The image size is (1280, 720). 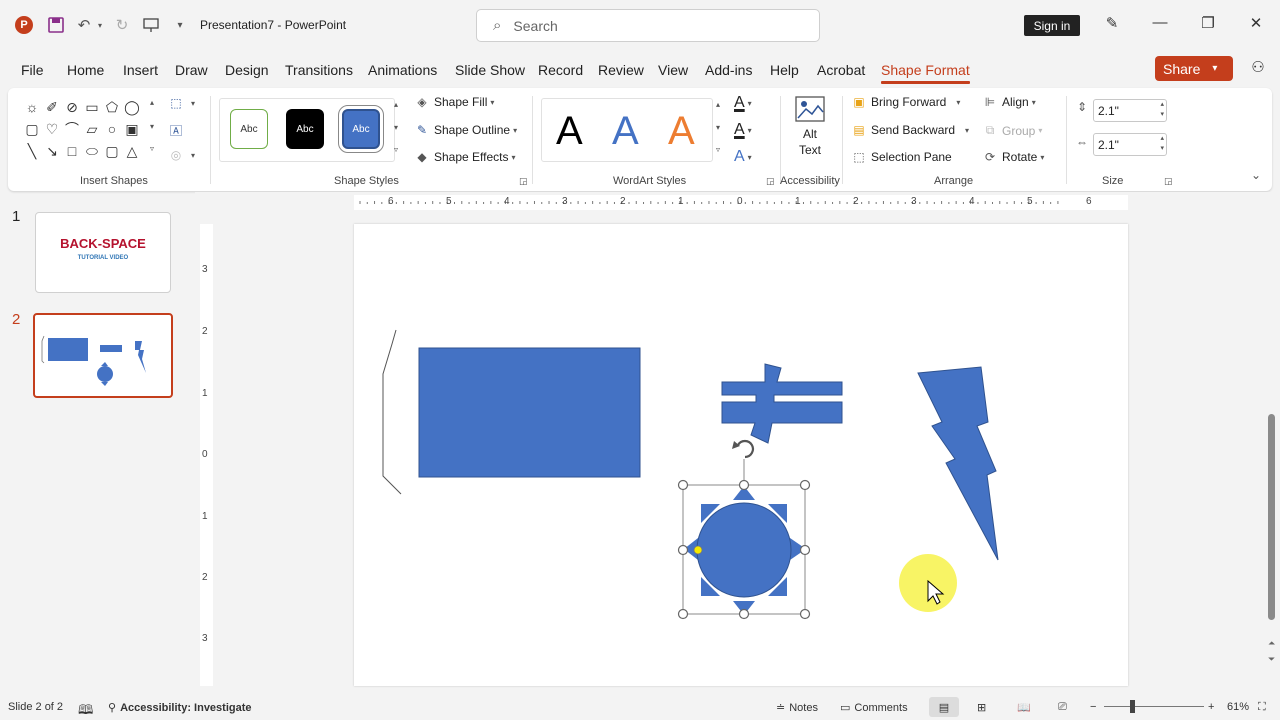 What do you see at coordinates (718, 149) in the screenshot?
I see `wordart-more-icon: ▿` at bounding box center [718, 149].